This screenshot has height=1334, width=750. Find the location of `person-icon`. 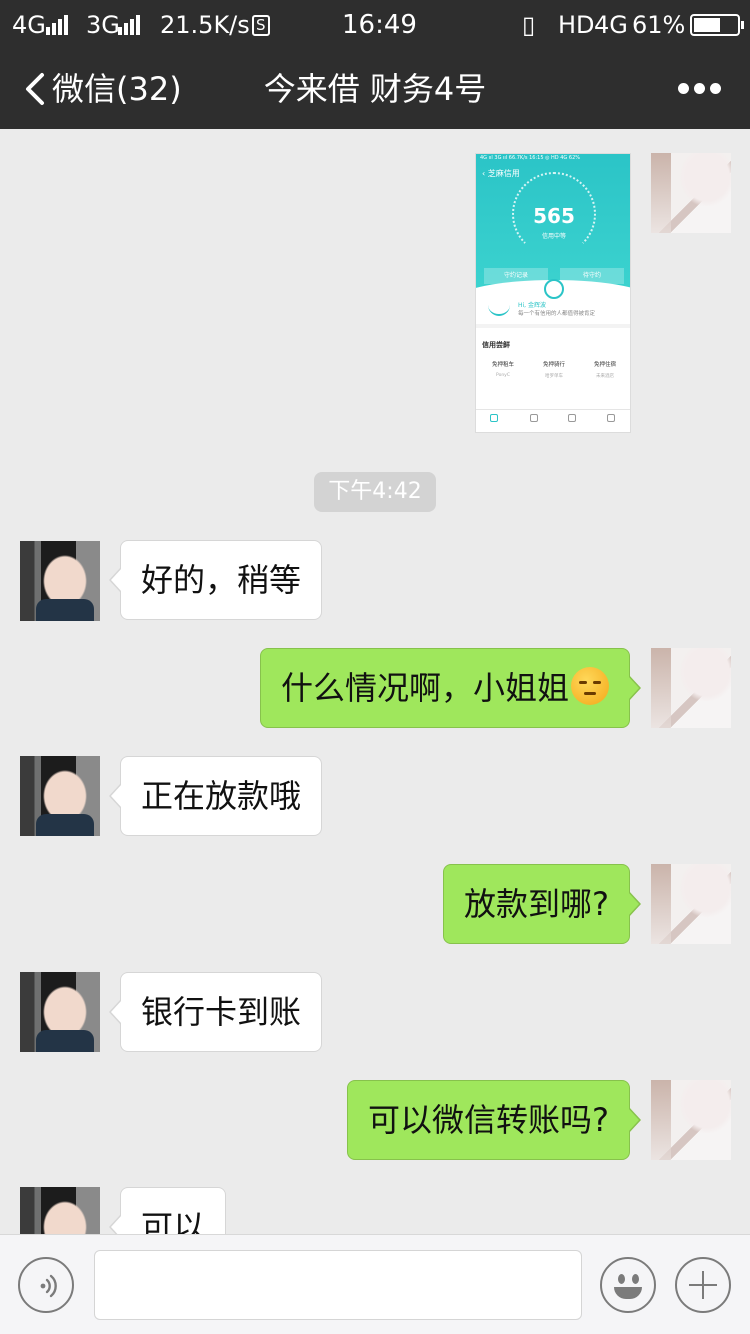

person-icon is located at coordinates (611, 418).